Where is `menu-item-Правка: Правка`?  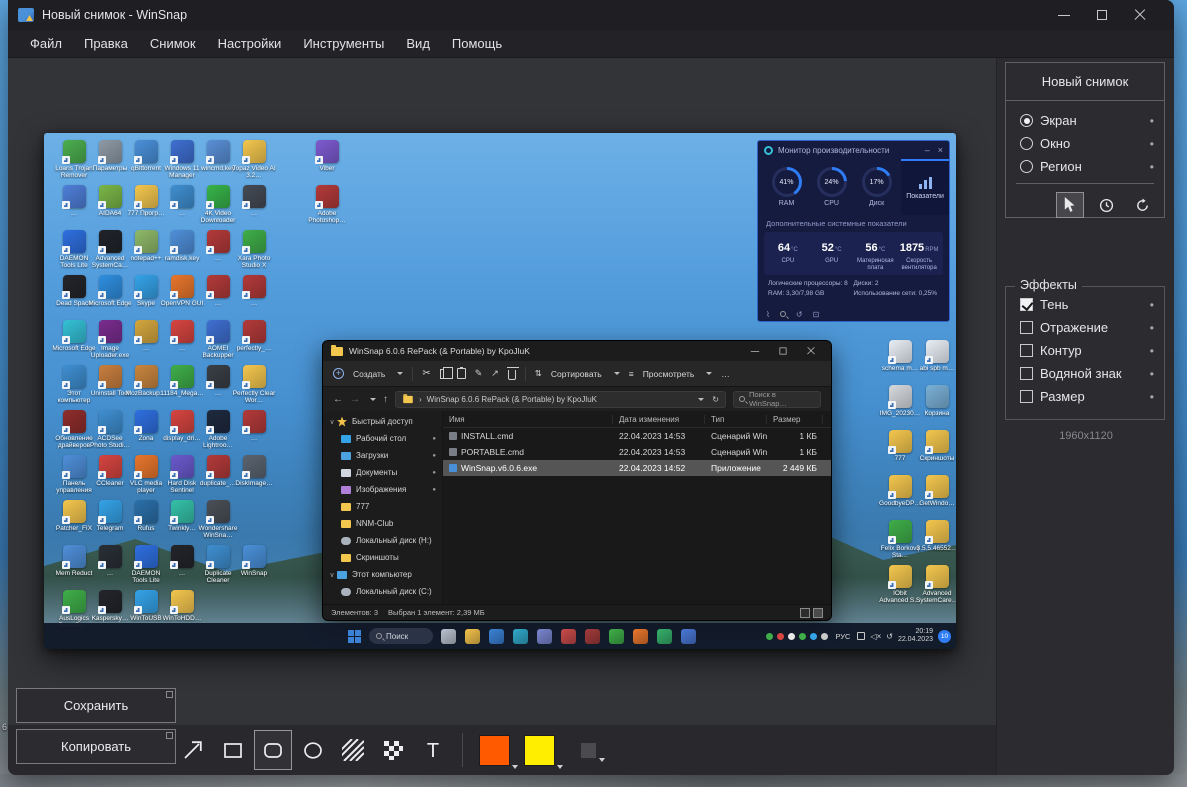 menu-item-Правка: Правка is located at coordinates (106, 43).